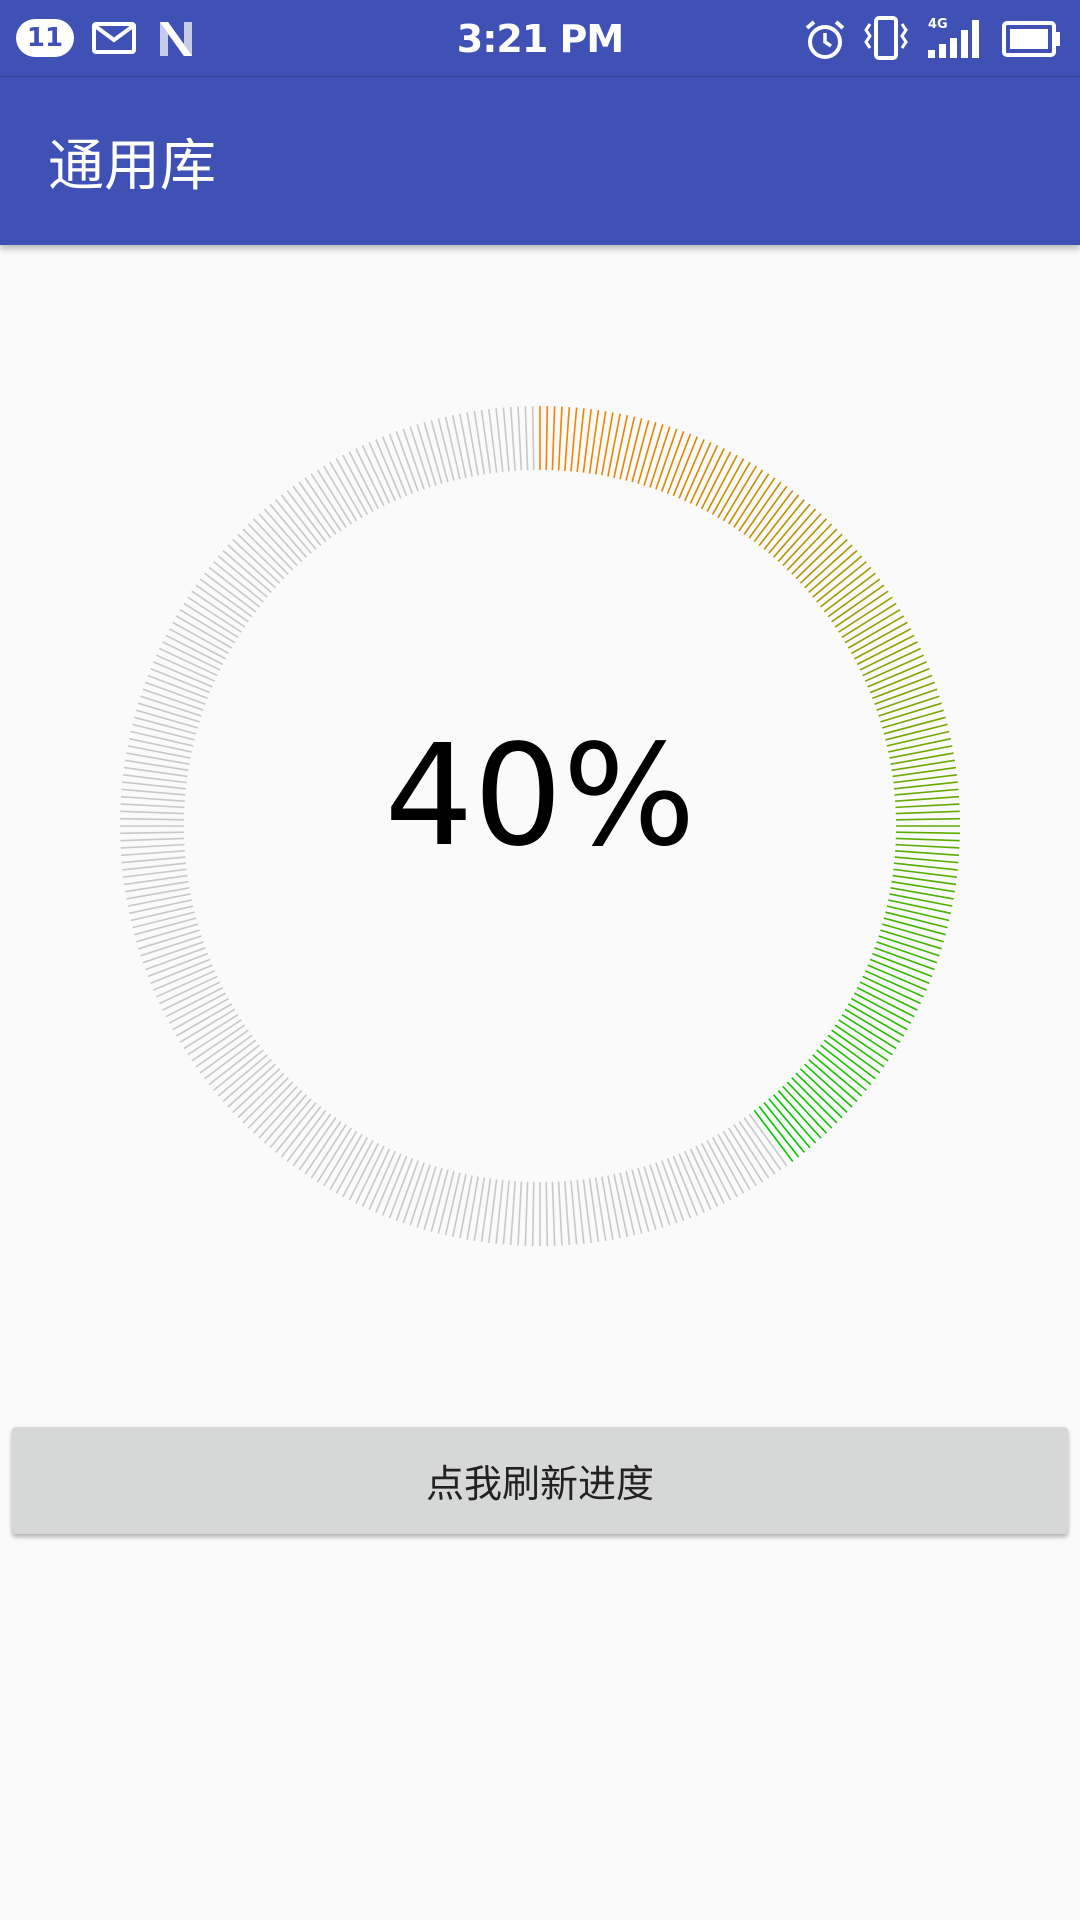  Describe the element at coordinates (132, 166) in the screenshot. I see `app-title: 通用库` at that location.